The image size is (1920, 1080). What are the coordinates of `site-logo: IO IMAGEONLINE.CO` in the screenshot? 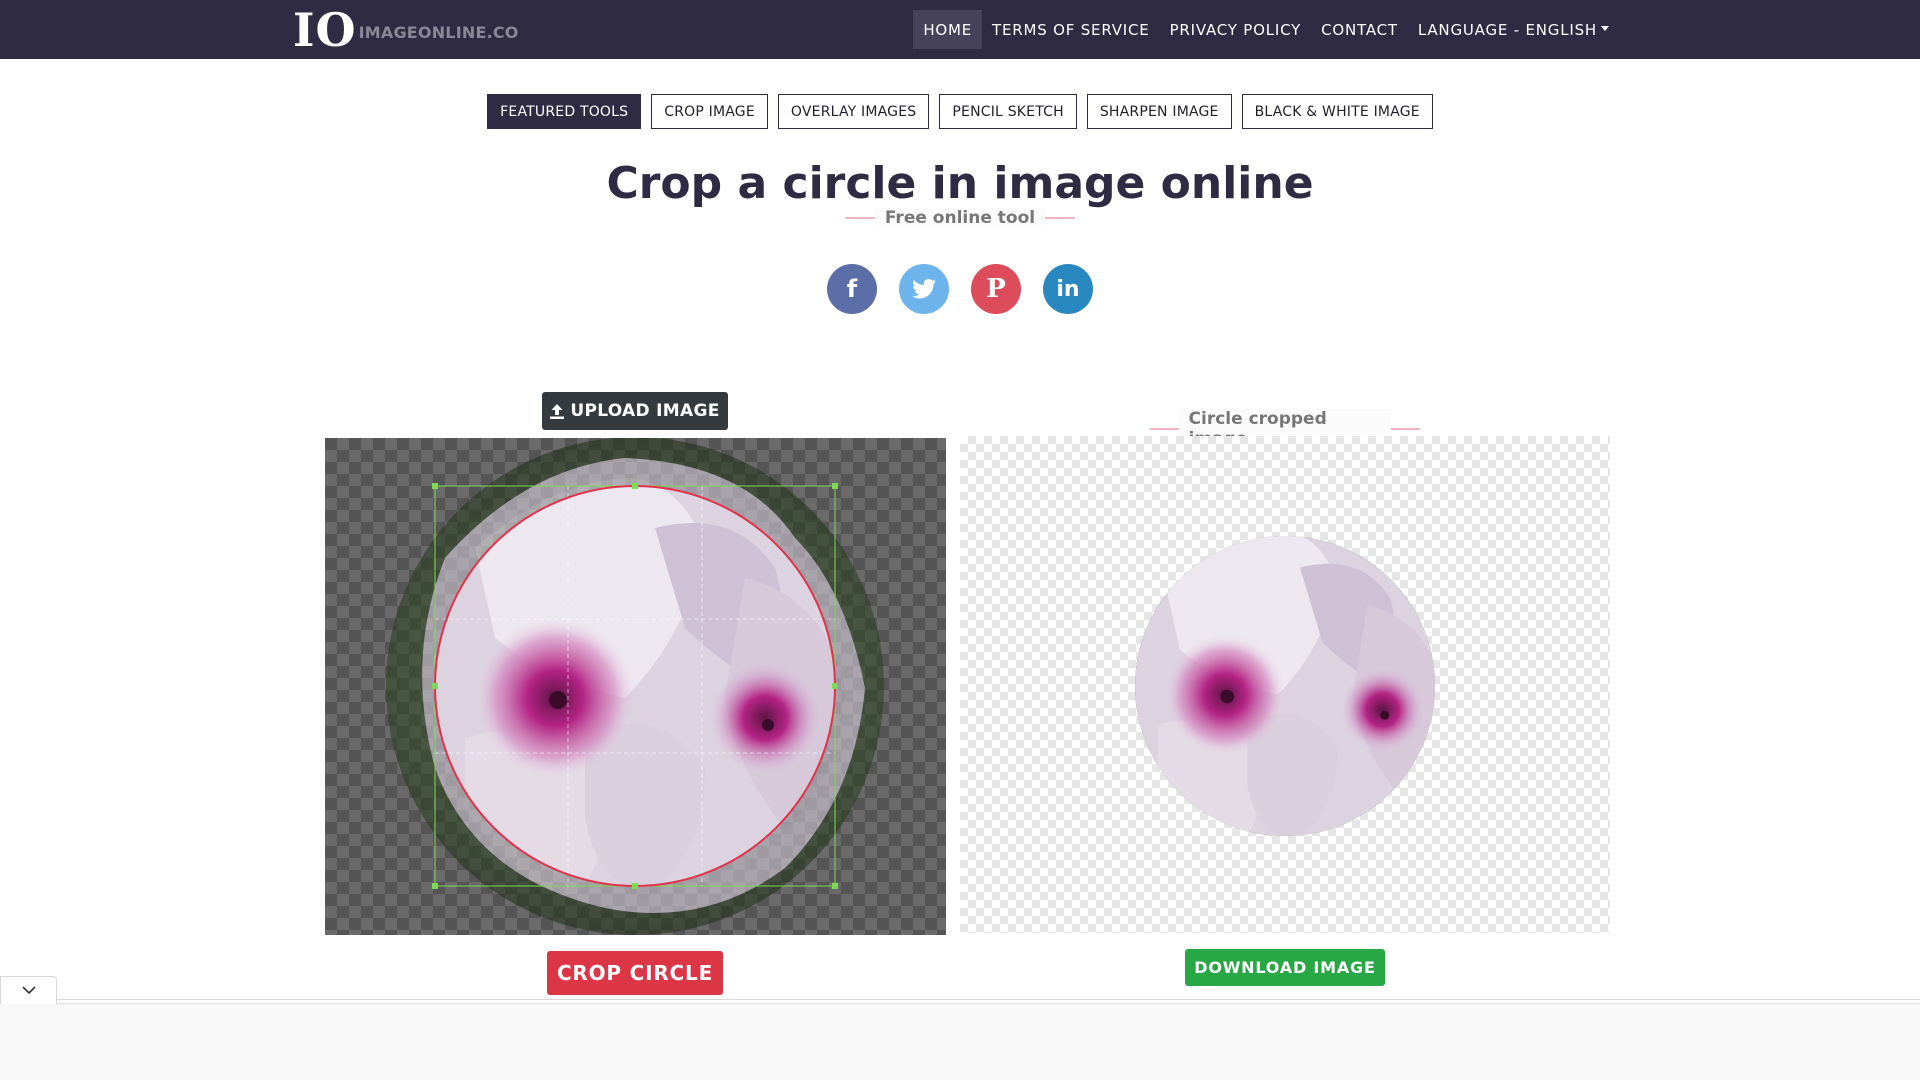 It's located at (406, 30).